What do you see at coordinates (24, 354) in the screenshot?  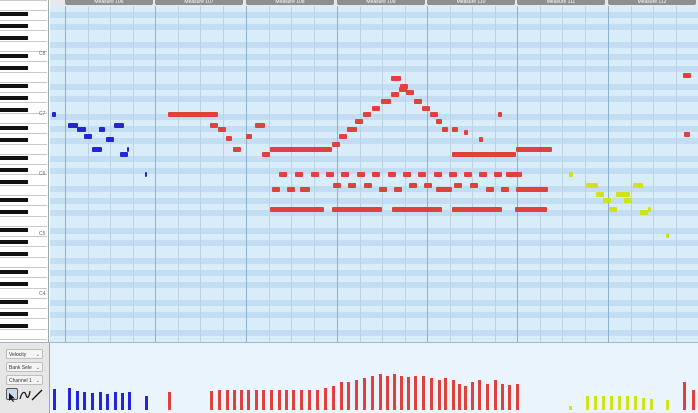 I see `parameter-select: Velocity ⌄` at bounding box center [24, 354].